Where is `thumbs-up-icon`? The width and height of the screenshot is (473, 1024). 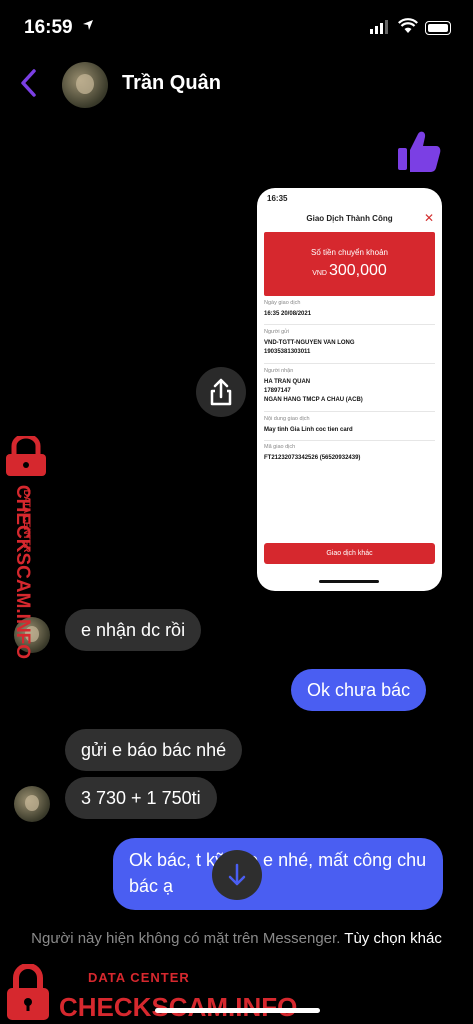 thumbs-up-icon is located at coordinates (419, 151).